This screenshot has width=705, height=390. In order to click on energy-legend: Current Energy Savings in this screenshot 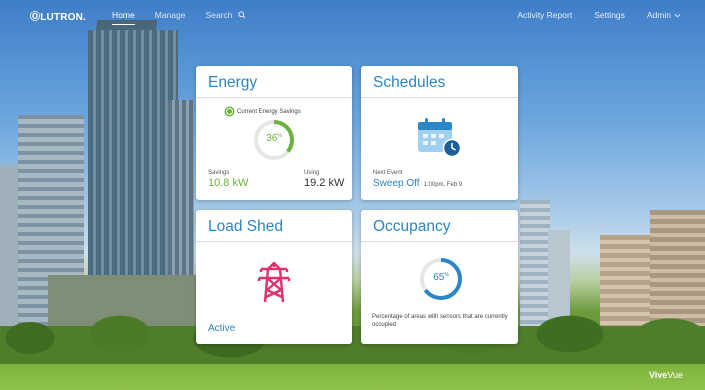, I will do `click(263, 111)`.